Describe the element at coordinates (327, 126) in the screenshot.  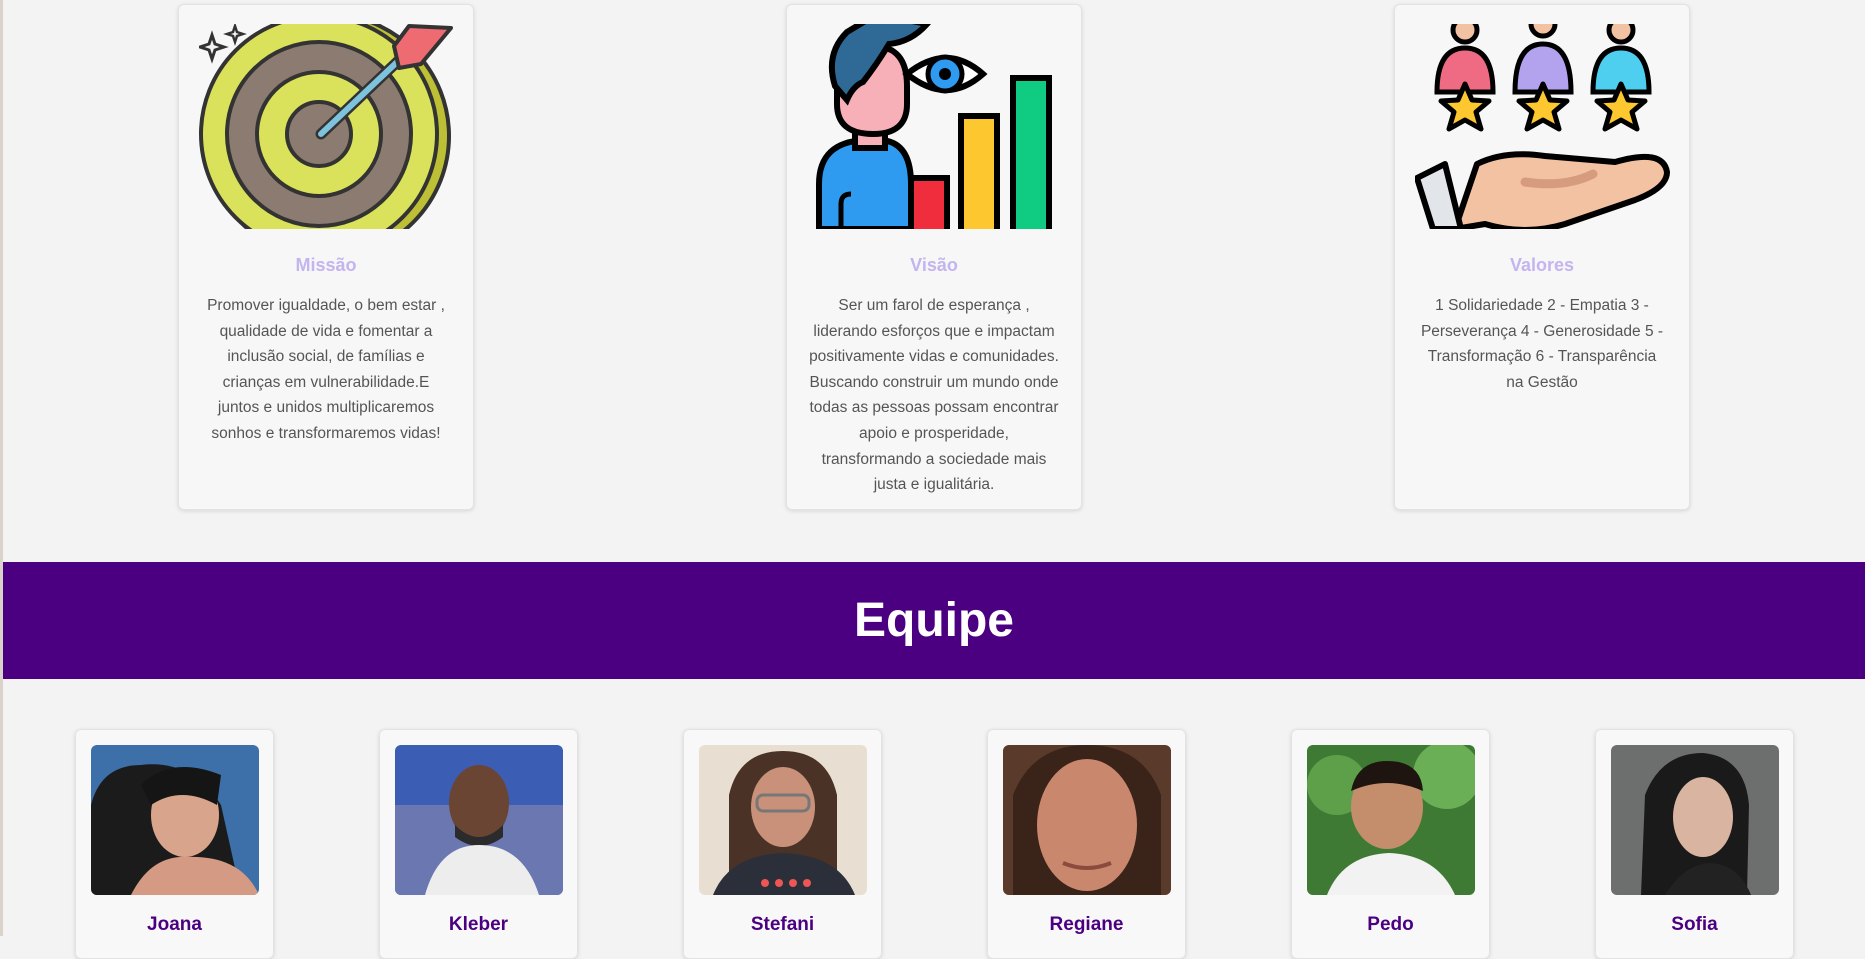
I see `target-icon` at that location.